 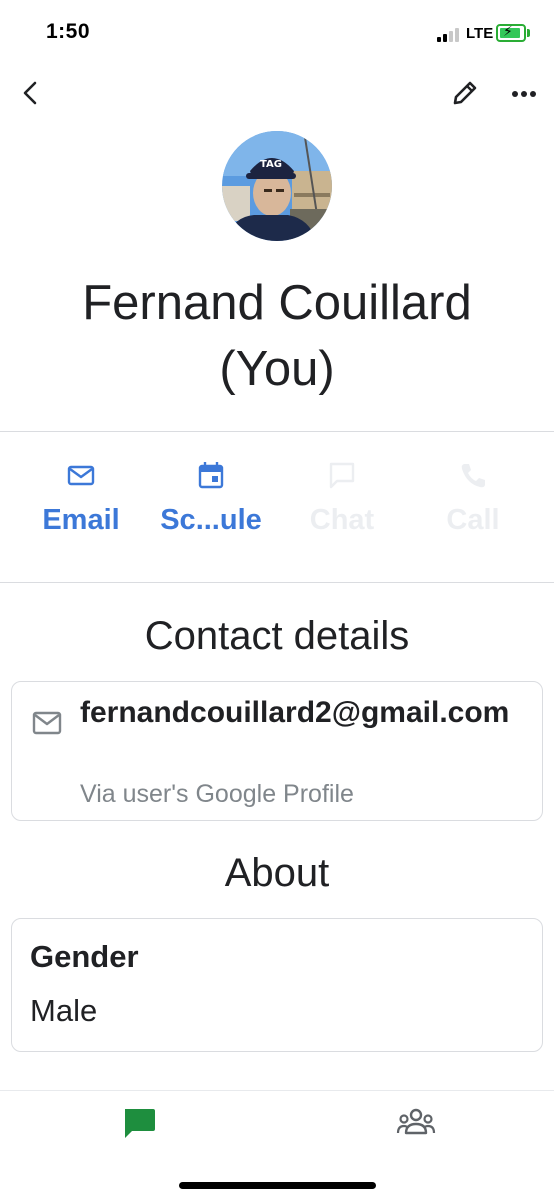 What do you see at coordinates (480, 33) in the screenshot?
I see `network-label: LTE` at bounding box center [480, 33].